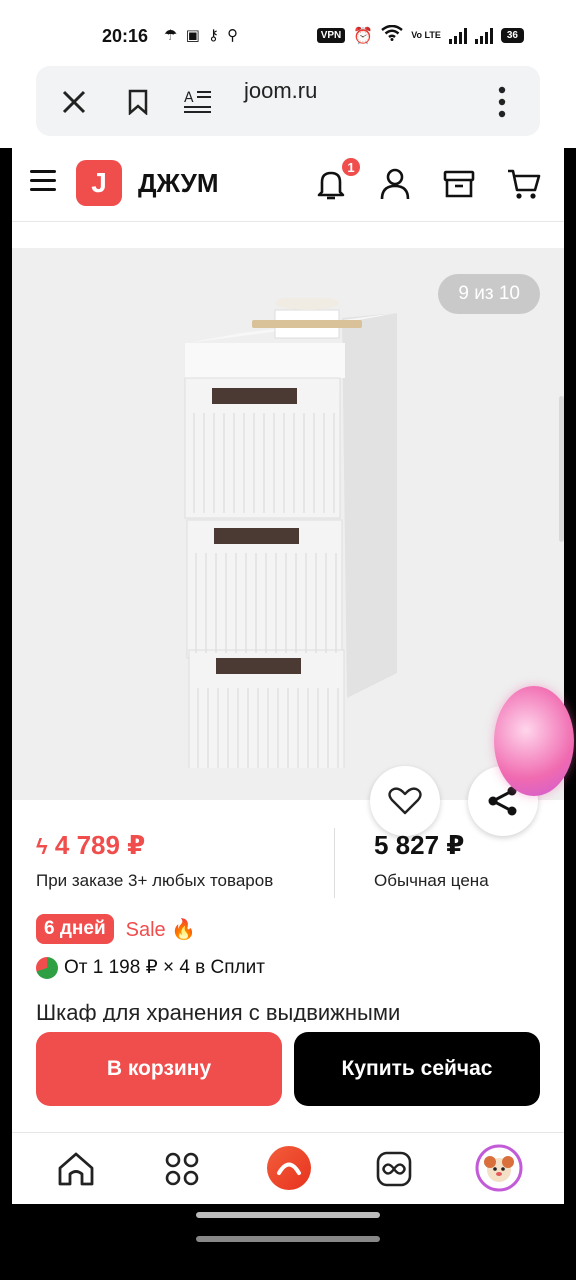 This screenshot has height=1280, width=576. What do you see at coordinates (154, 845) in the screenshot?
I see `sale-price: ϟ 4 789 ₽` at bounding box center [154, 845].